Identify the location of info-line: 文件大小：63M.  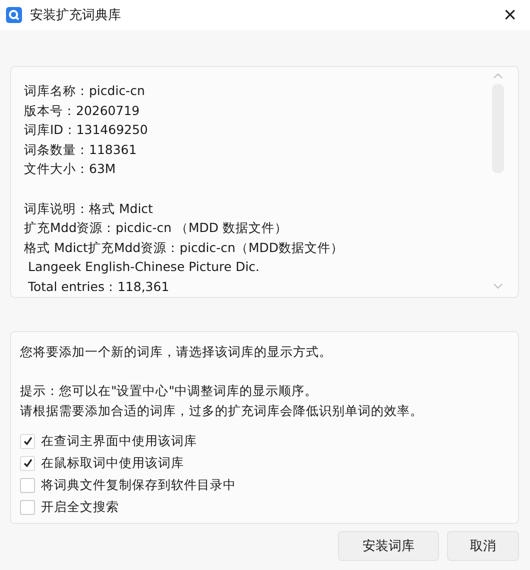
(70, 169).